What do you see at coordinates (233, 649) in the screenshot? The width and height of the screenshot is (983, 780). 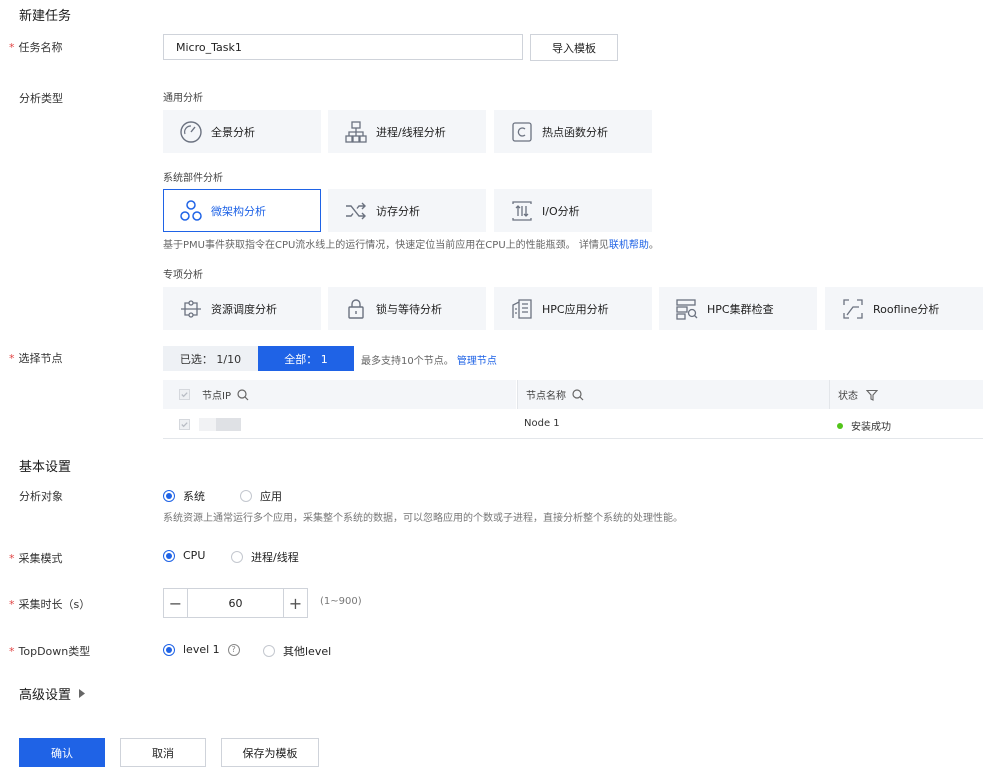 I see `help-question-icon: ?` at bounding box center [233, 649].